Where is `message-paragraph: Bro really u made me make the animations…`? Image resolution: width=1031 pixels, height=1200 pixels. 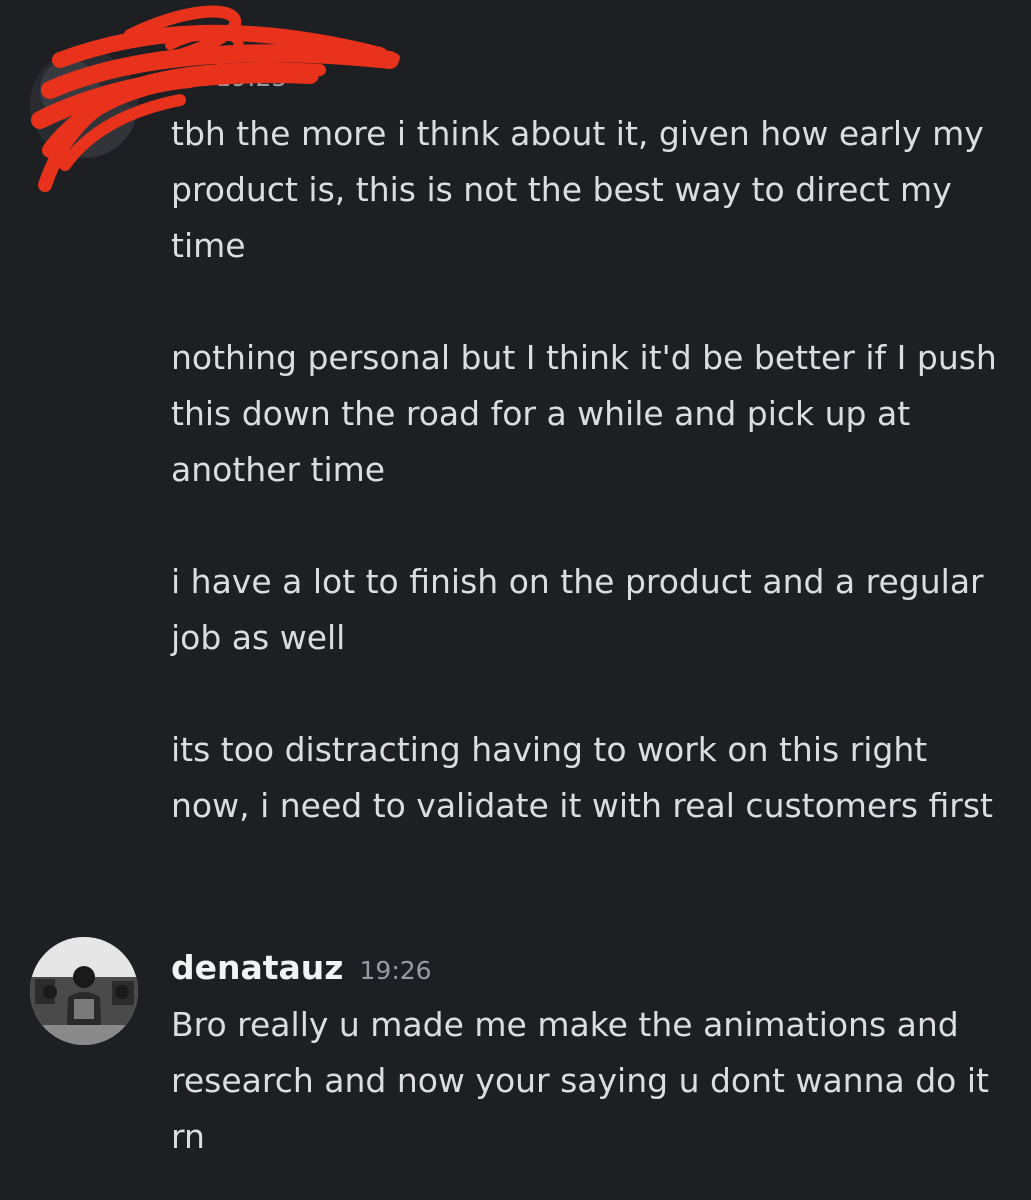 message-paragraph: Bro really u made me make the animations… is located at coordinates (580, 1080).